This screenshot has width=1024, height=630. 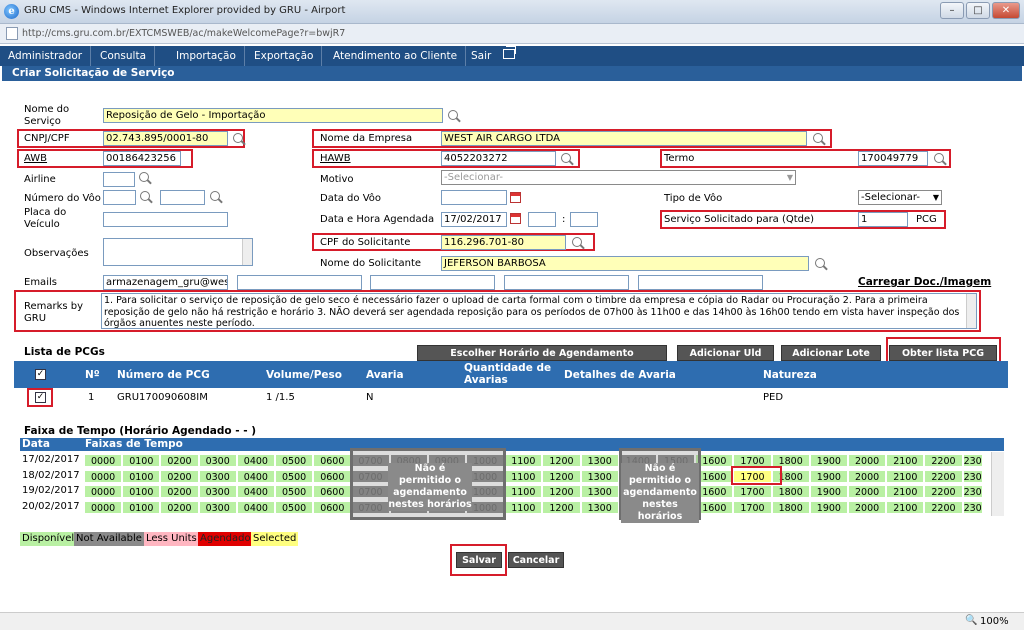 I want to click on maximize-button: □, so click(x=978, y=10).